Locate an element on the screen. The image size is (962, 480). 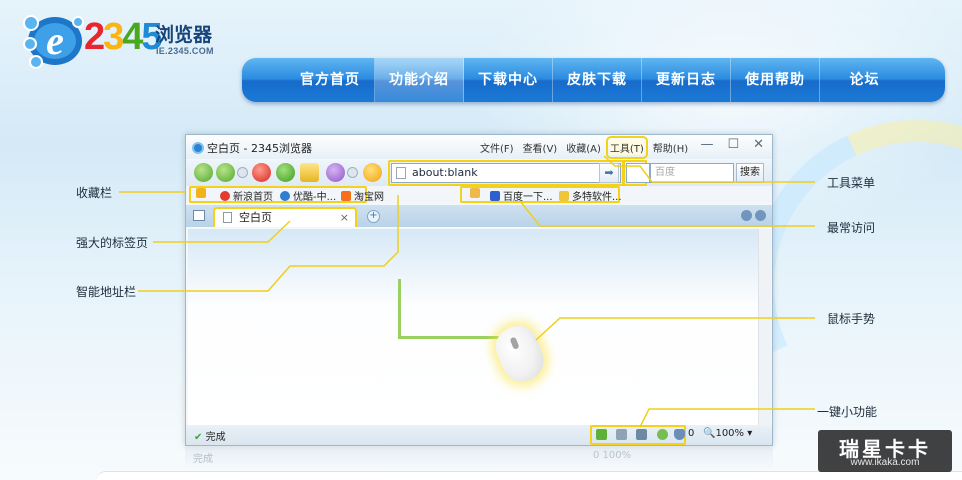
callout-frequent: 最常访问 is located at coordinates (851, 228).